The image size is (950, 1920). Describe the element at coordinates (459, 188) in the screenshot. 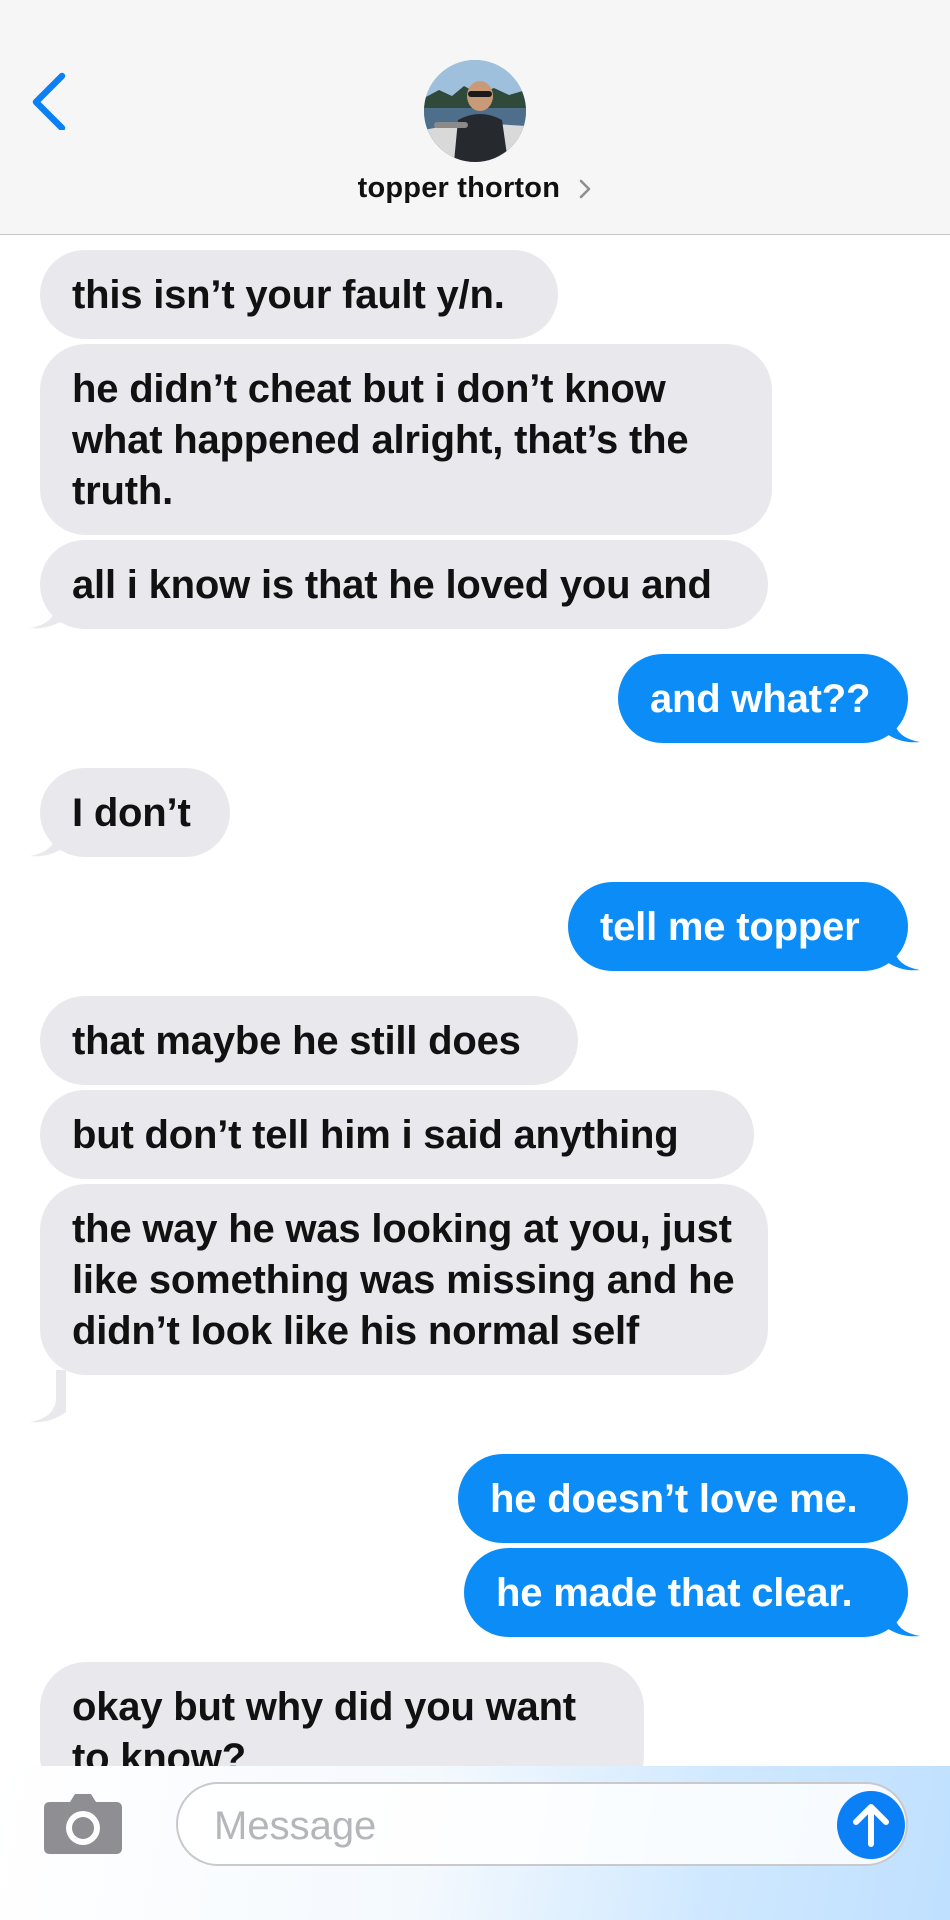

I see `contact-name: topper thorton` at that location.